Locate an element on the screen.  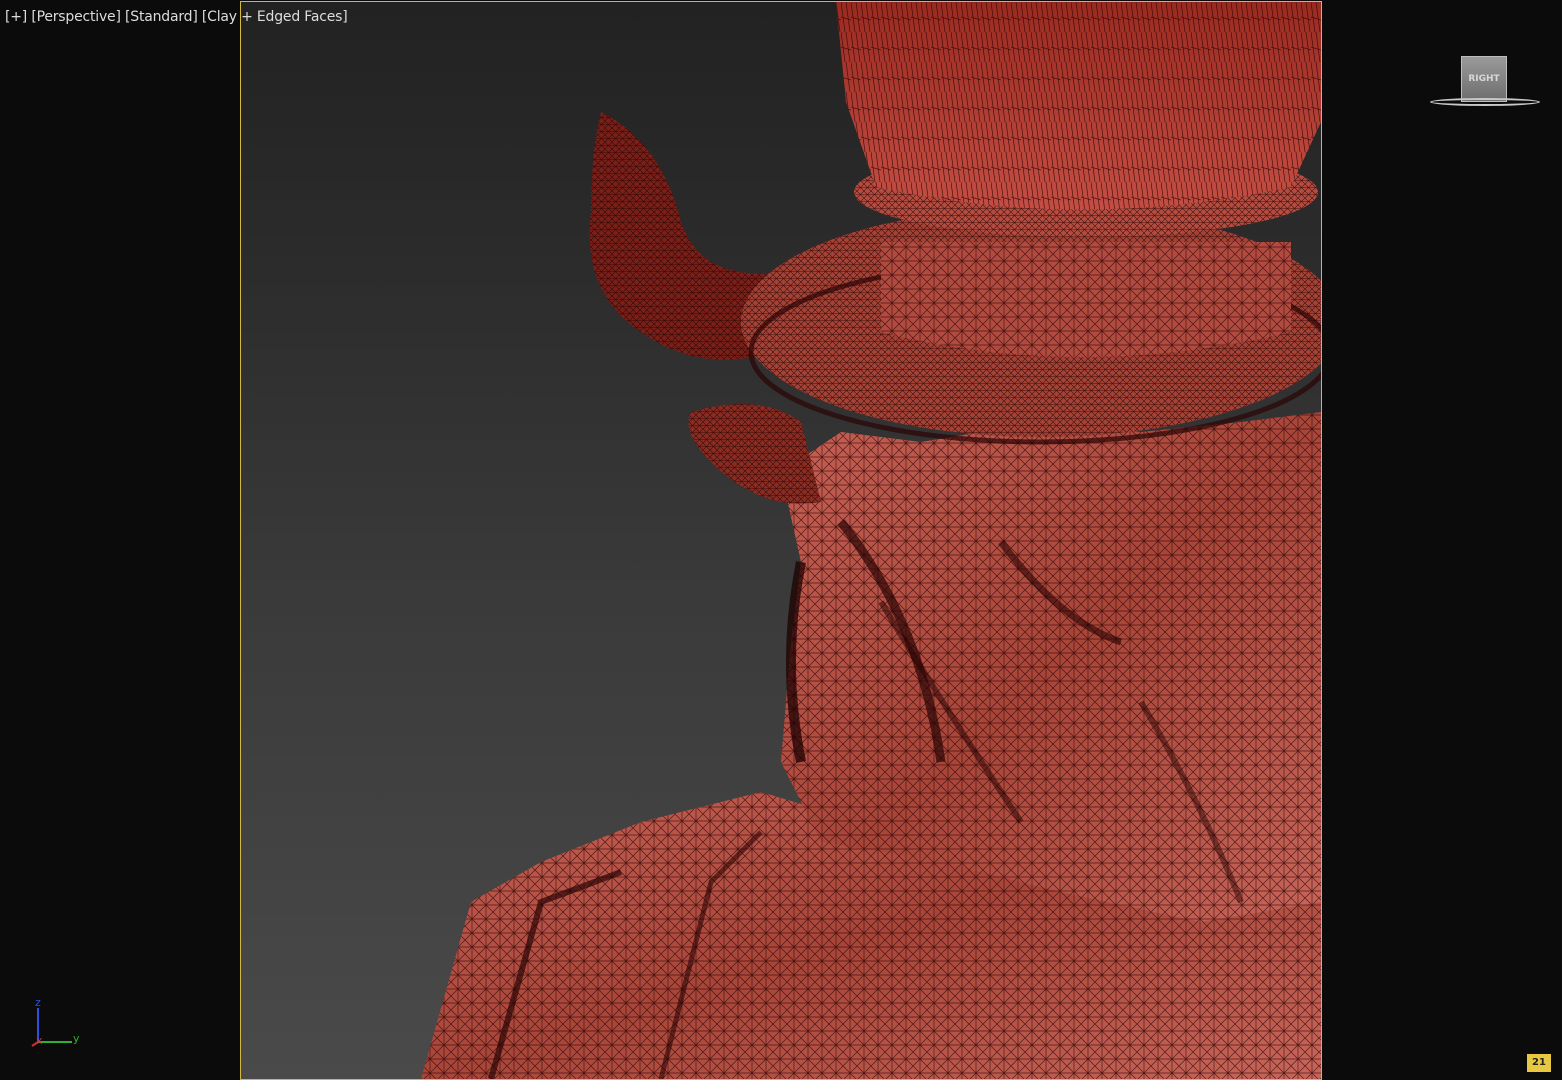
hat-crown-mesh is located at coordinates (1078, 106).